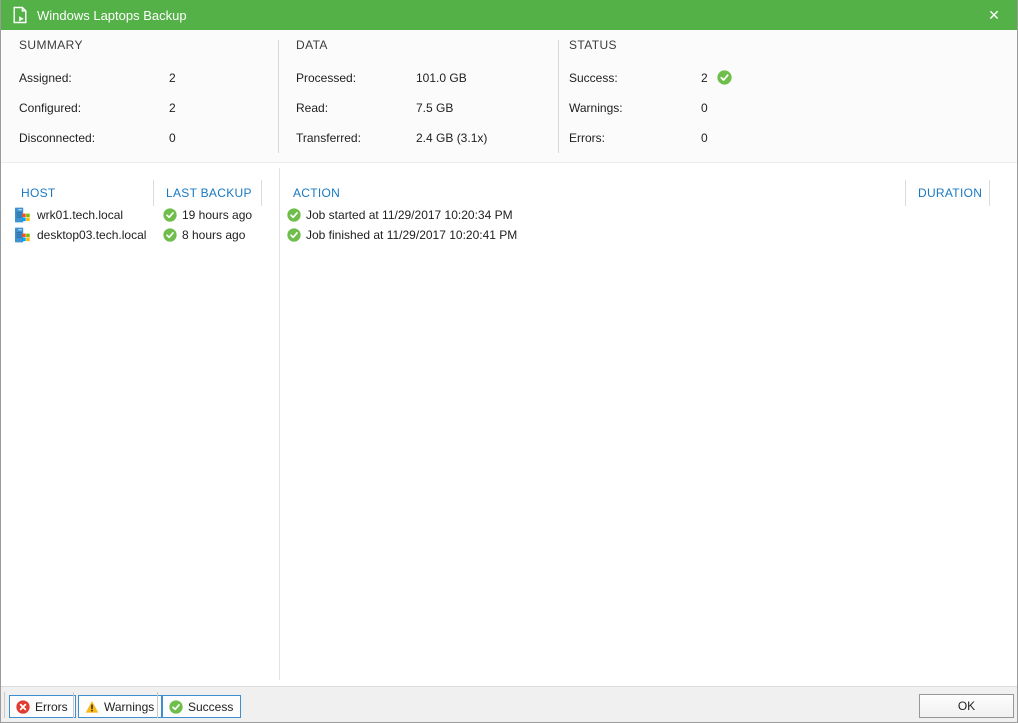  I want to click on last-backup-column-header: LAST BACKUP, so click(209, 193).